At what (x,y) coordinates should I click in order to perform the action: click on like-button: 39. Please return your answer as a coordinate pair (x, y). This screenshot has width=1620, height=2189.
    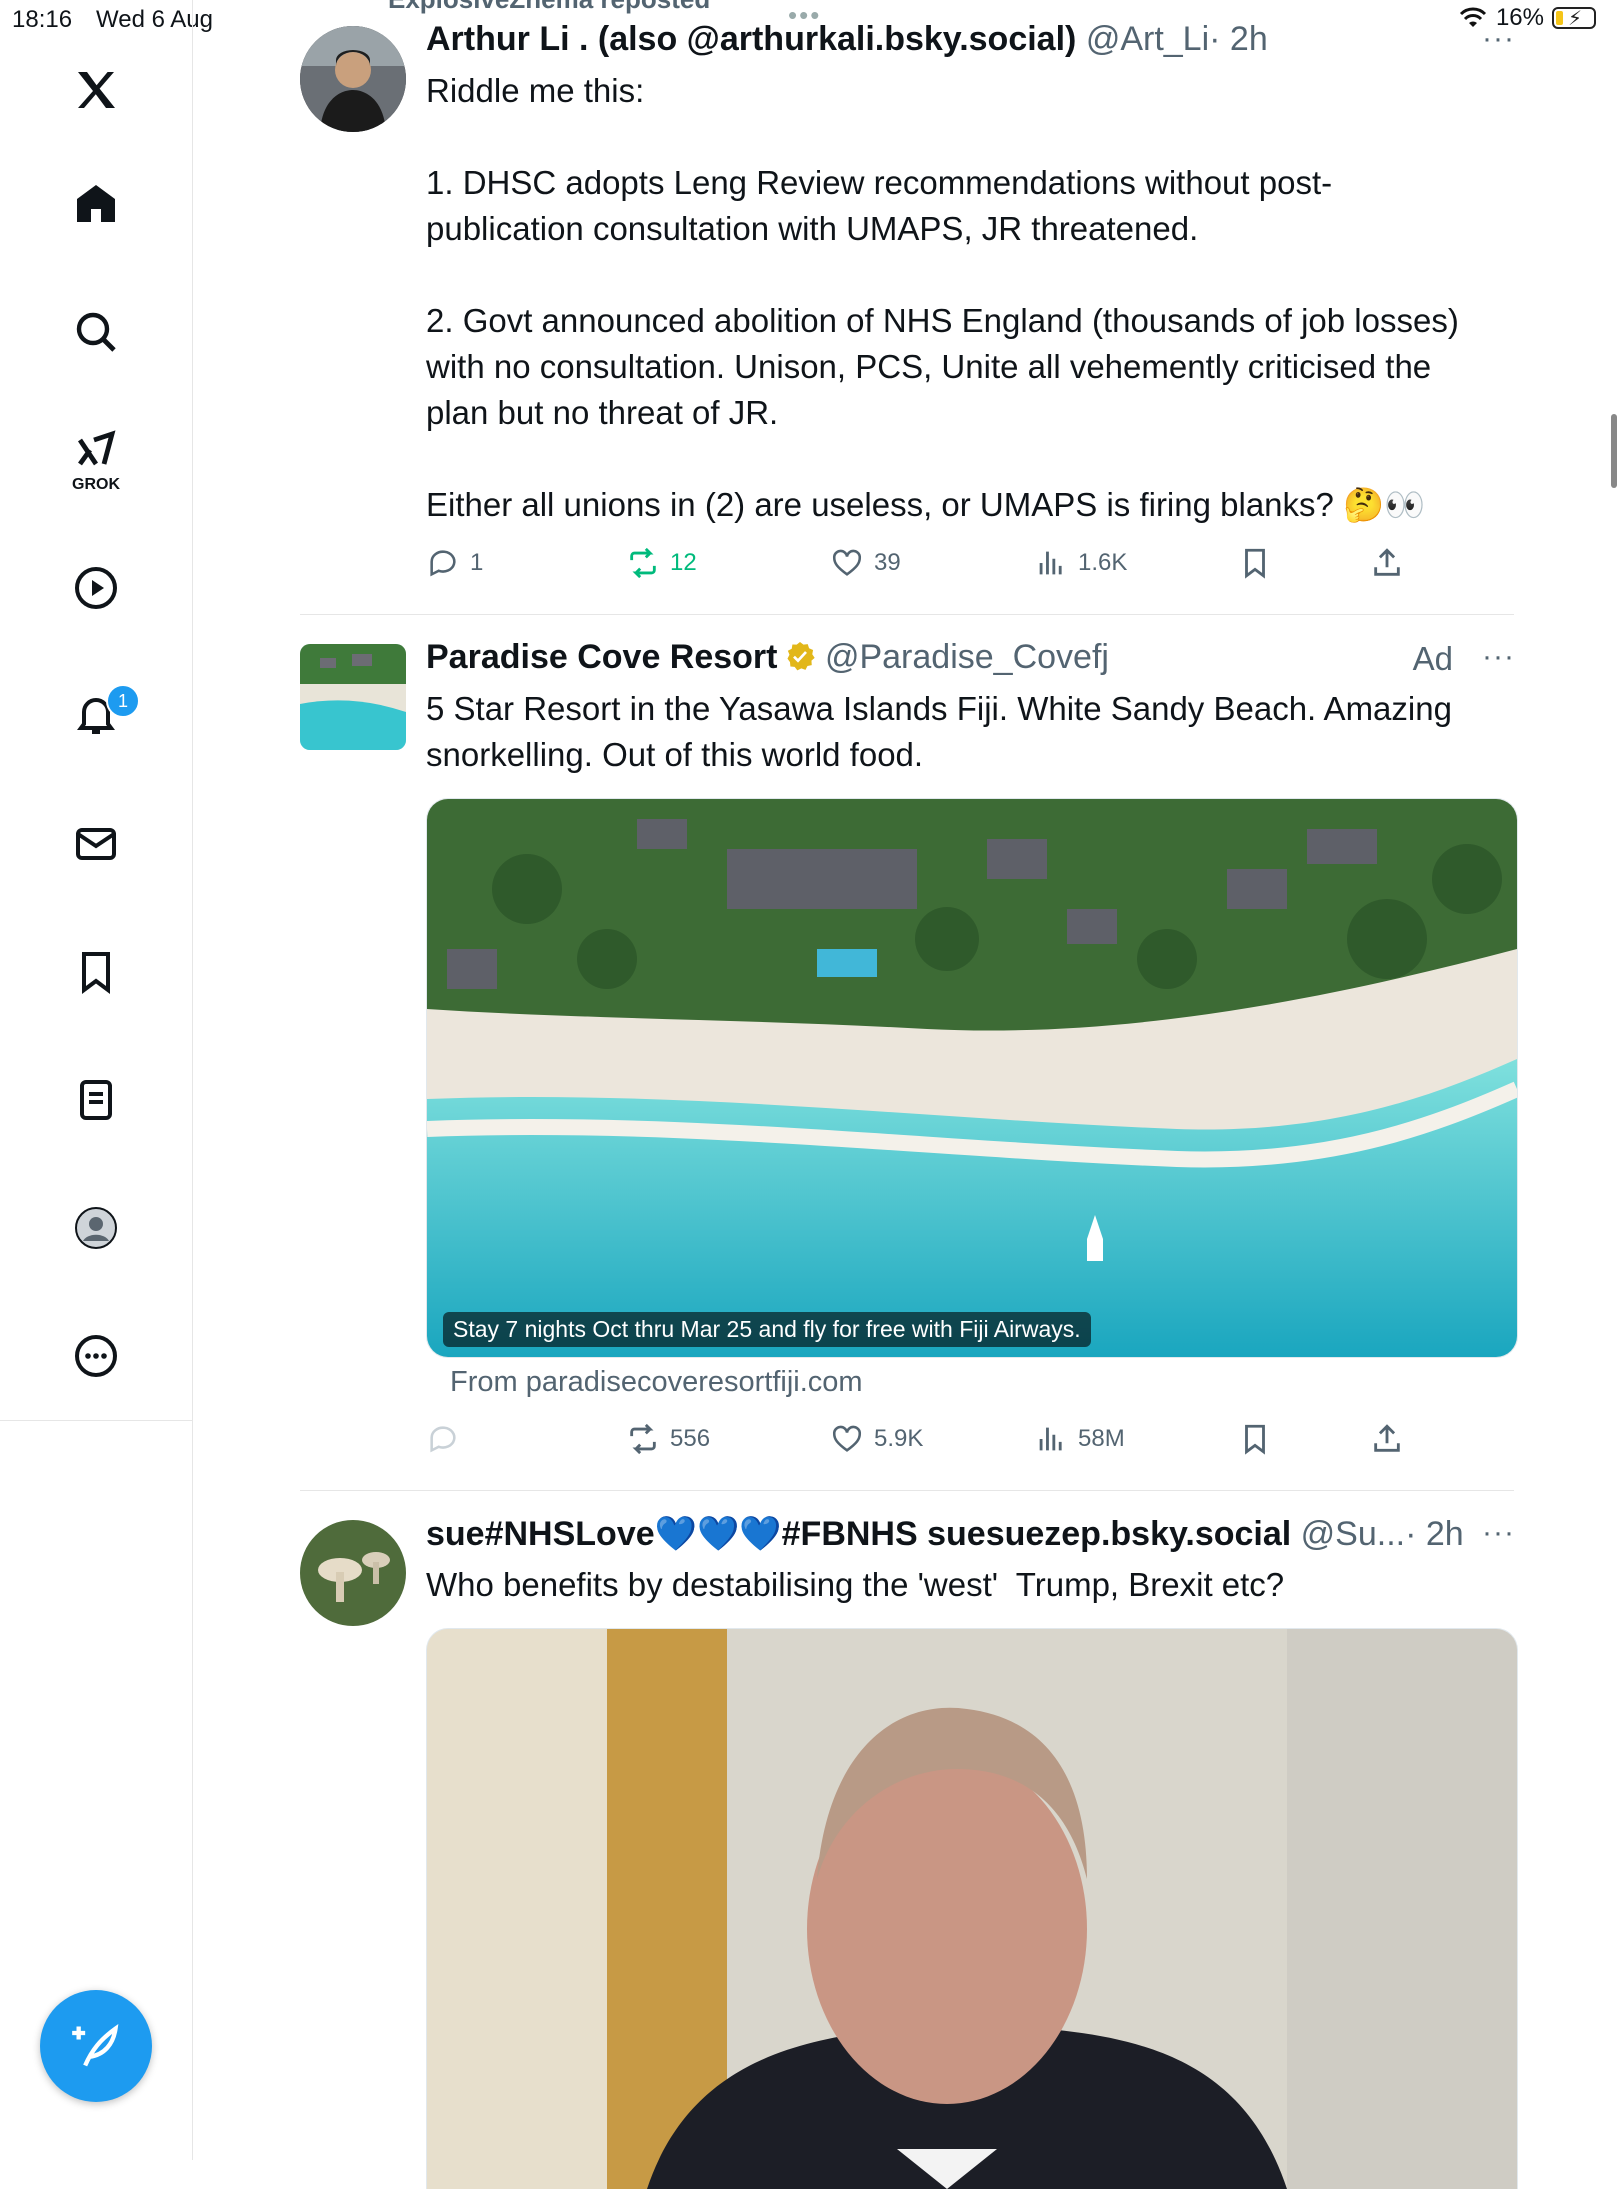
    Looking at the image, I should click on (865, 563).